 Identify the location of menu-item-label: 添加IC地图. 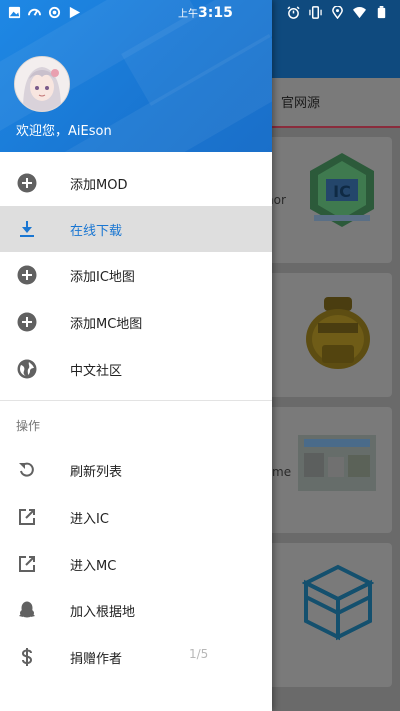
(102, 277).